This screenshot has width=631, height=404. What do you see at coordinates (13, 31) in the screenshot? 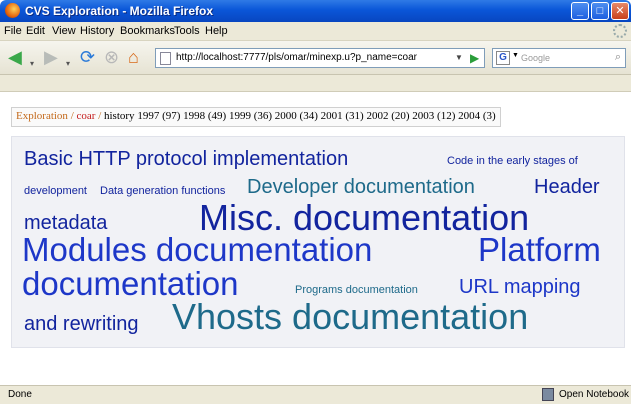
I see `menu-file: File` at bounding box center [13, 31].